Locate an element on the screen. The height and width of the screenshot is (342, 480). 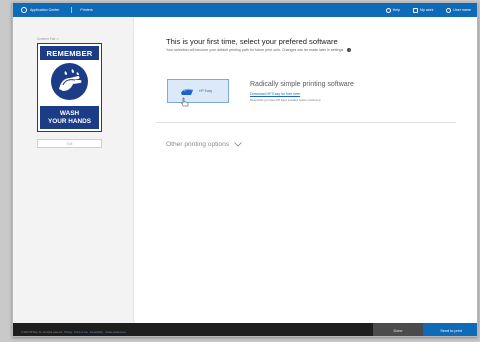
help-label: Help is located at coordinates (396, 10).